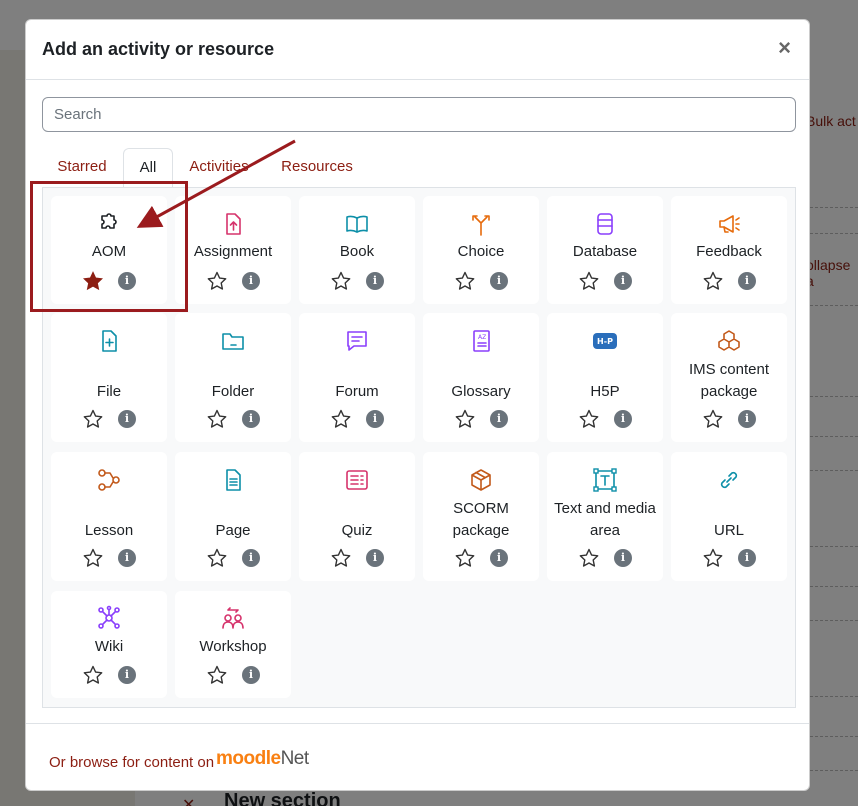 The width and height of the screenshot is (858, 806). I want to click on forum-icon, so click(357, 341).